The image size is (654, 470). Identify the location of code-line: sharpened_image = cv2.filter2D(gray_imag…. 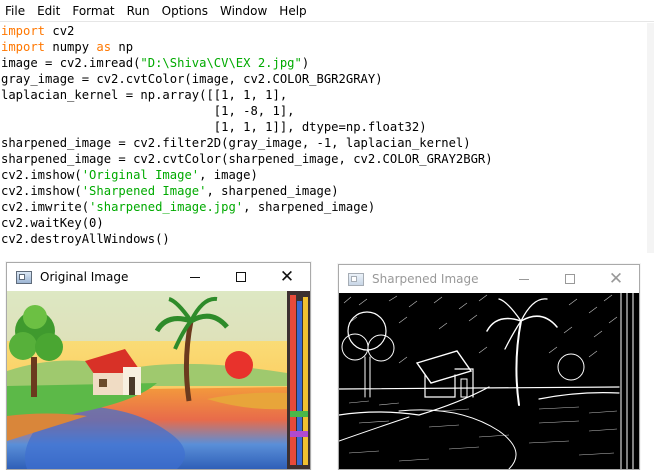
(327, 143).